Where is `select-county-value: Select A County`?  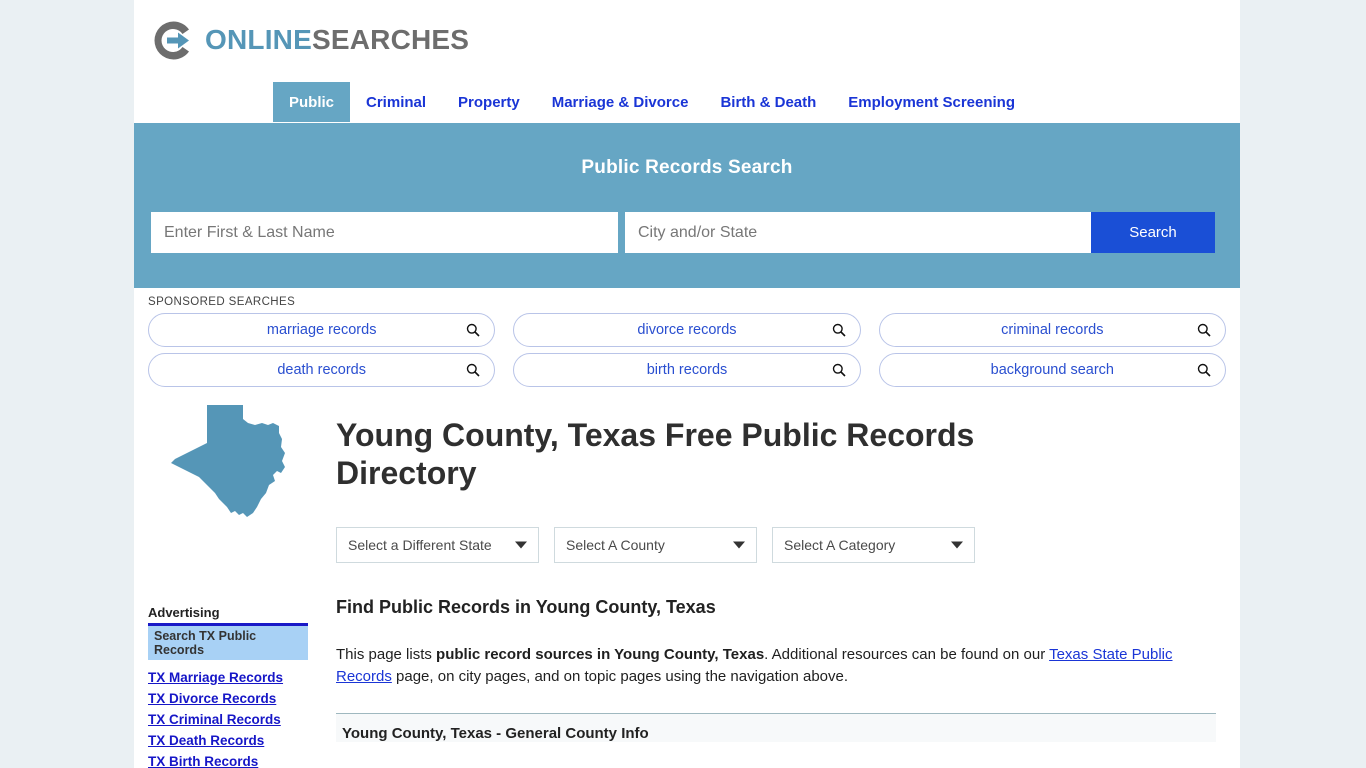
select-county-value: Select A County is located at coordinates (615, 544).